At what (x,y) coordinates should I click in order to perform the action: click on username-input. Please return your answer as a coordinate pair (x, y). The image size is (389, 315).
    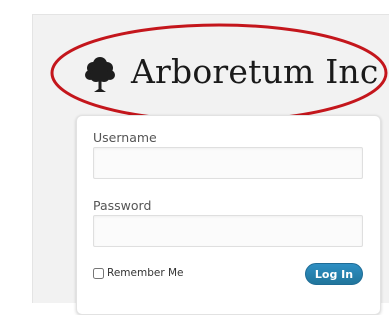
    Looking at the image, I should click on (228, 163).